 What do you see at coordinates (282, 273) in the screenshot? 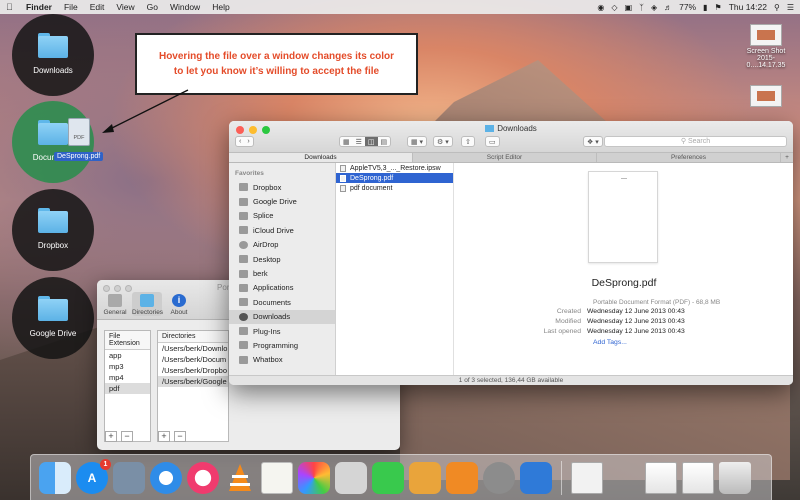
I see `sidebar-item-berk: berk` at bounding box center [282, 273].